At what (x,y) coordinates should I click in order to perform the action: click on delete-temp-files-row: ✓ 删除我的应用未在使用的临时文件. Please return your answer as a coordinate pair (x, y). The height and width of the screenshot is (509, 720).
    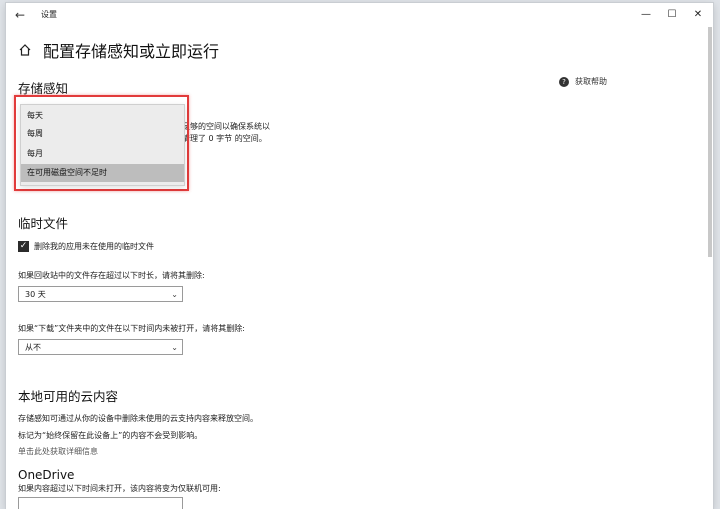
    Looking at the image, I should click on (86, 246).